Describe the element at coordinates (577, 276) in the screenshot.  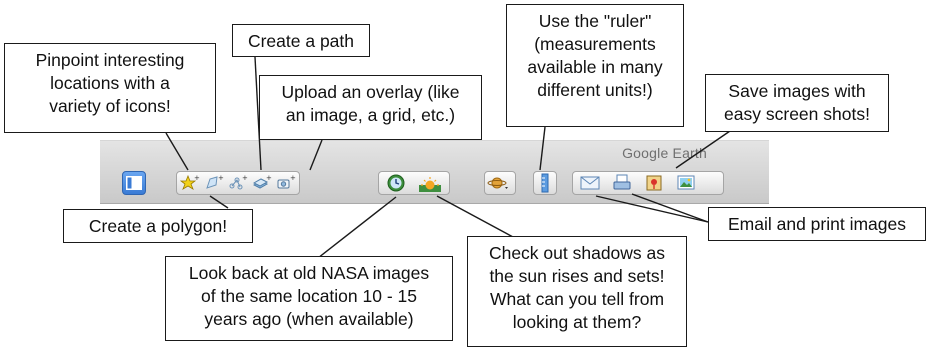
I see `shadows-line-2: the sun rises and sets!` at that location.